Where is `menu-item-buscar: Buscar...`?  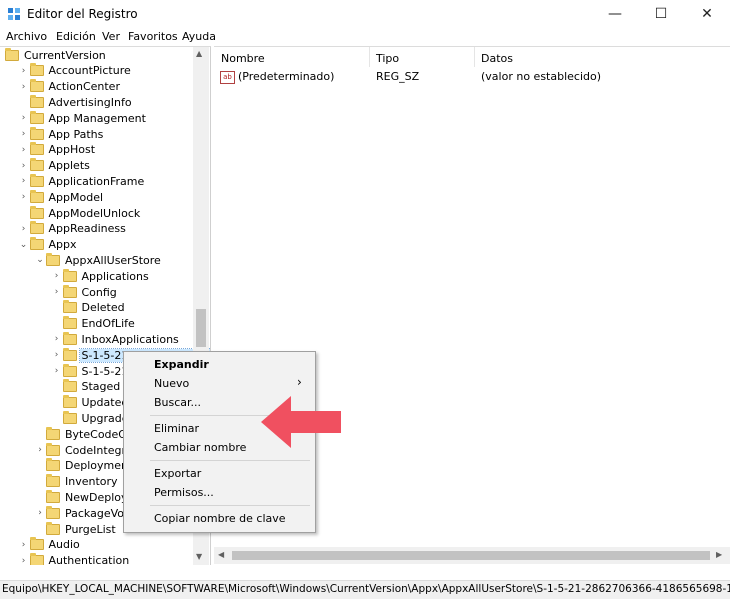 menu-item-buscar: Buscar... is located at coordinates (177, 402).